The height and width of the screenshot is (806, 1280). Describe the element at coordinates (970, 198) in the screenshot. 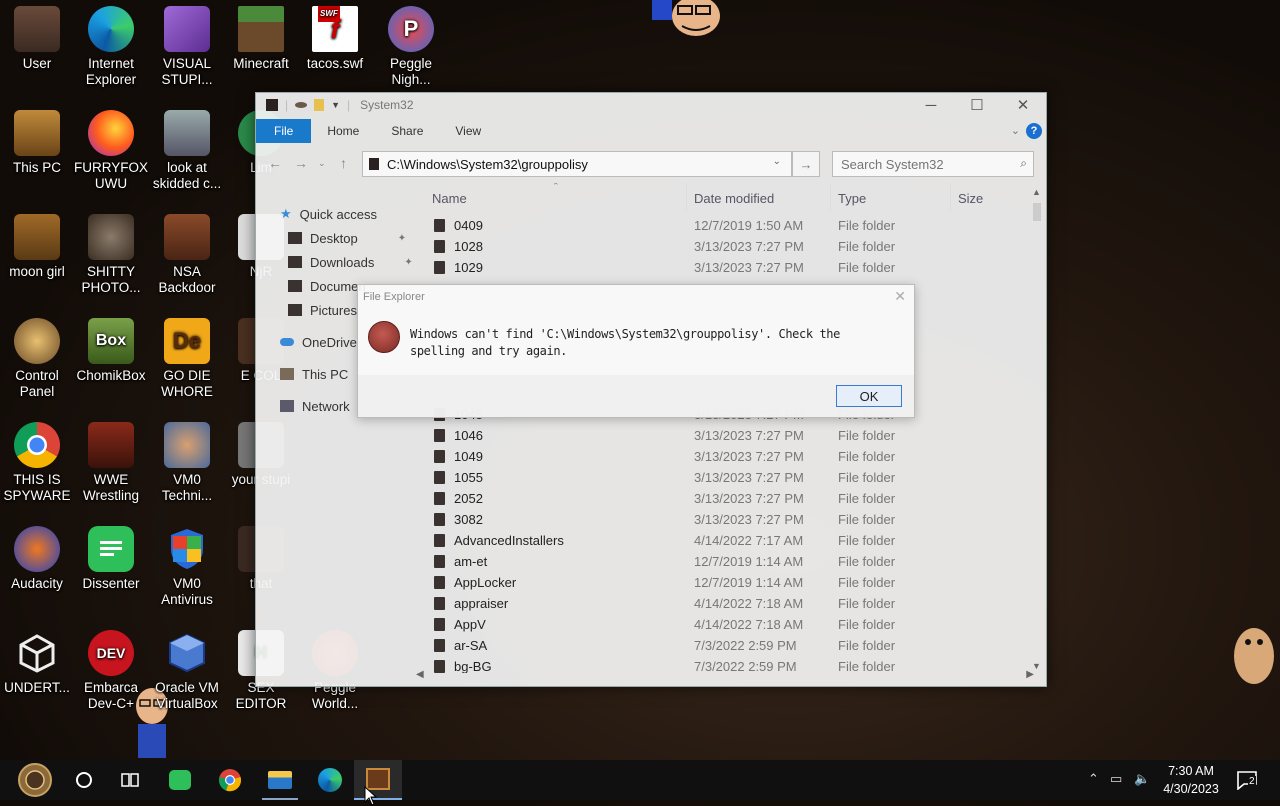

I see `column-header-size: Size` at that location.